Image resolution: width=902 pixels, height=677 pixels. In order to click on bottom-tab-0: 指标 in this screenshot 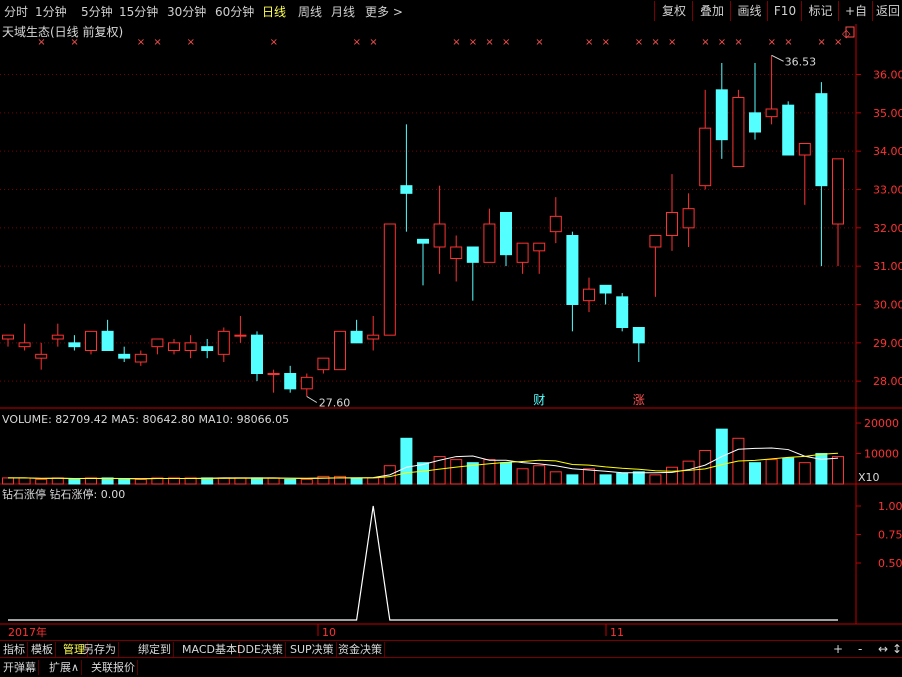, I will do `click(14, 649)`.